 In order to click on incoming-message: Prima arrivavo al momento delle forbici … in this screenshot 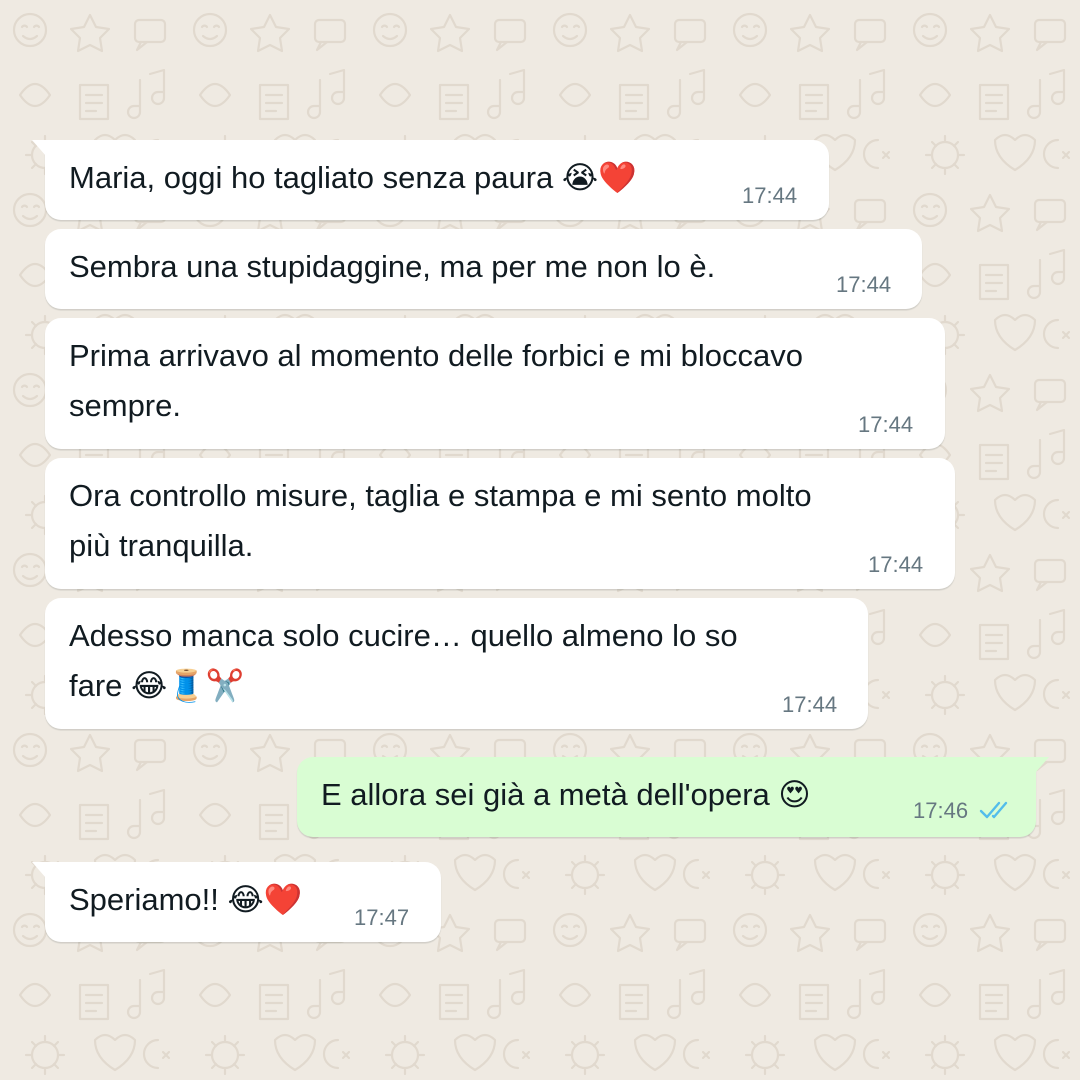, I will do `click(495, 383)`.